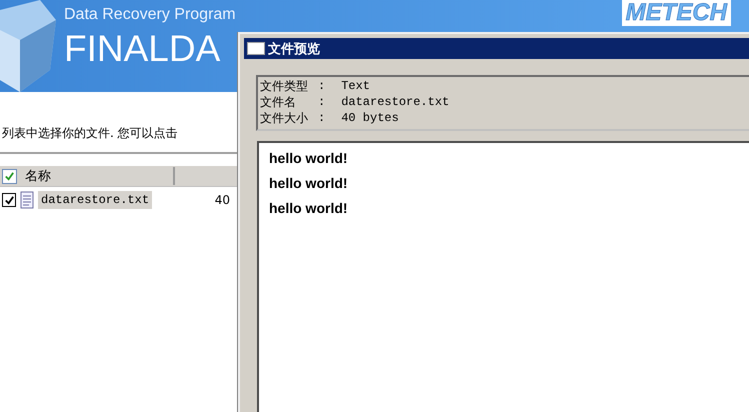 Image resolution: width=749 pixels, height=412 pixels. I want to click on info-label: 文件大小, so click(284, 118).